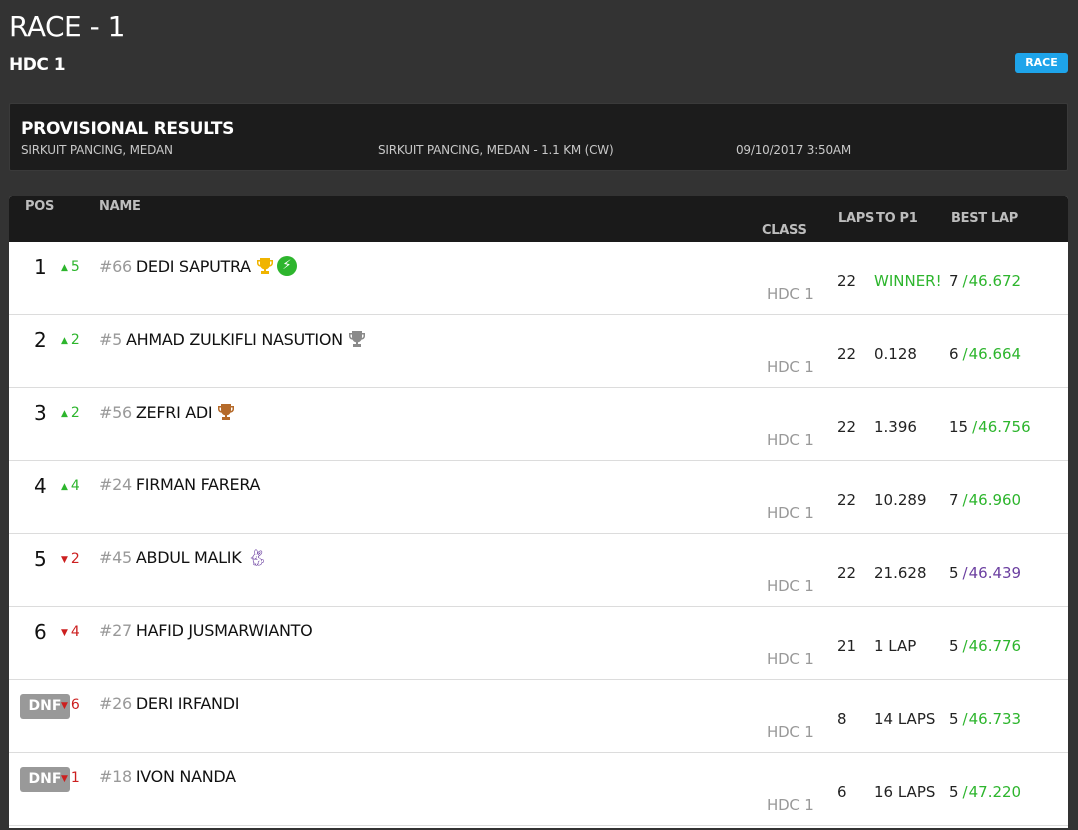 The height and width of the screenshot is (830, 1078). What do you see at coordinates (70, 413) in the screenshot?
I see `position-change: ▲ 2` at bounding box center [70, 413].